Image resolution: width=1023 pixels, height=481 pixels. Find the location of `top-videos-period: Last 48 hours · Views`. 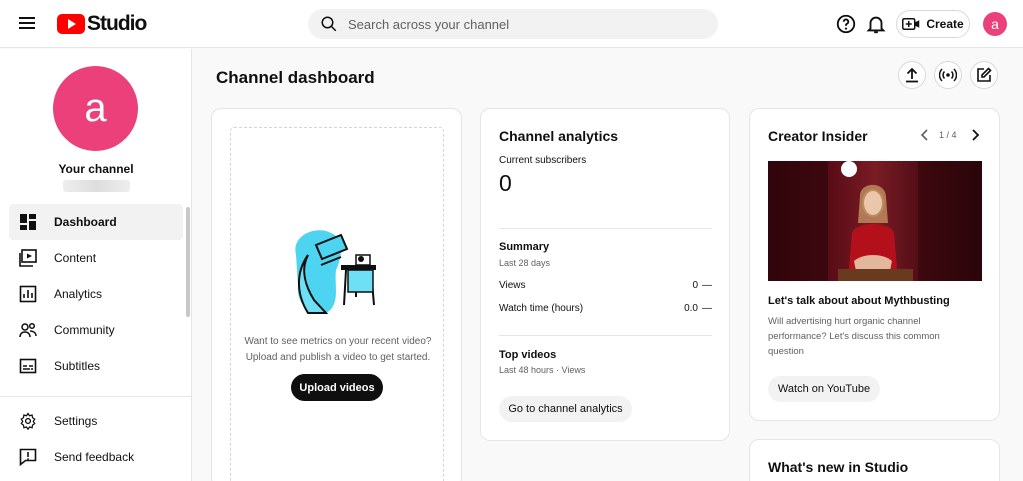

top-videos-period: Last 48 hours · Views is located at coordinates (542, 370).